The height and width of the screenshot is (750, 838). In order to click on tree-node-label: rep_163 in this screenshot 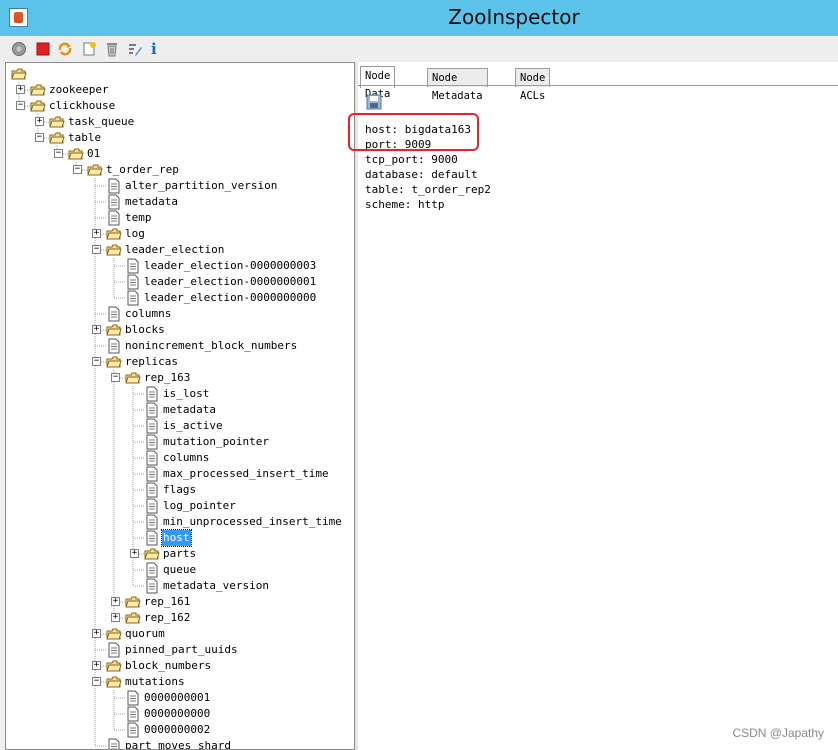, I will do `click(167, 378)`.